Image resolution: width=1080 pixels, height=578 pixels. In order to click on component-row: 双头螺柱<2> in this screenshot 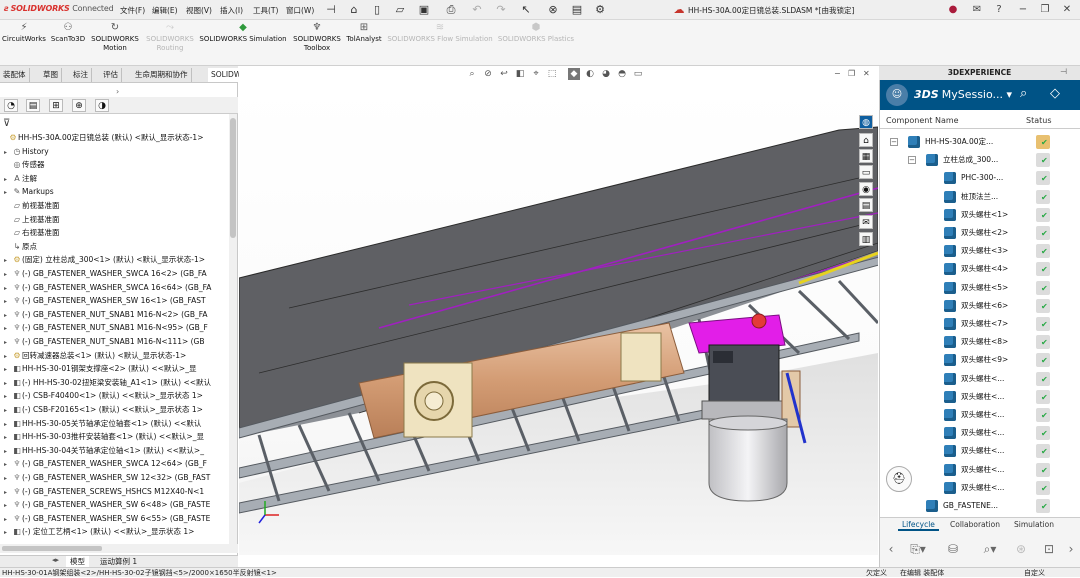, I will do `click(980, 233)`.